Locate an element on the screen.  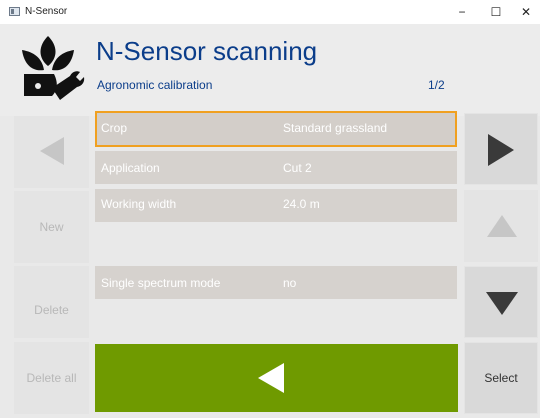
play-left-icon is located at coordinates (271, 378).